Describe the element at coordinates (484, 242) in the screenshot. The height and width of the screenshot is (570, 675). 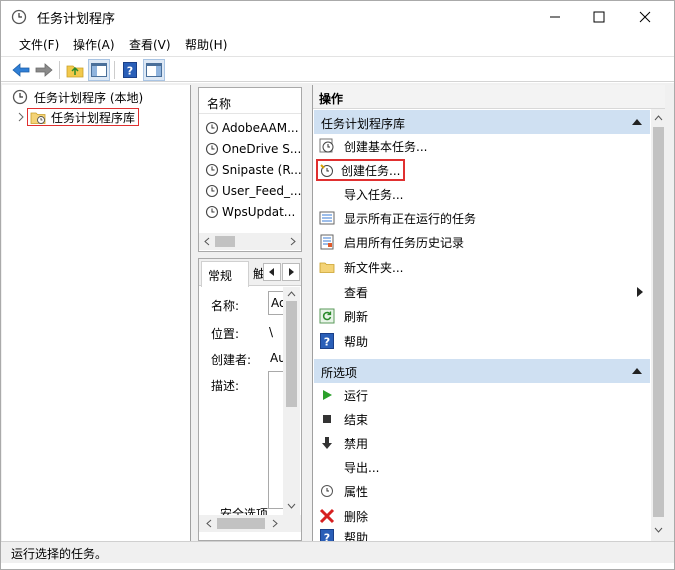
I see `action-enable-task-history: 启用所有任务历史记录` at that location.